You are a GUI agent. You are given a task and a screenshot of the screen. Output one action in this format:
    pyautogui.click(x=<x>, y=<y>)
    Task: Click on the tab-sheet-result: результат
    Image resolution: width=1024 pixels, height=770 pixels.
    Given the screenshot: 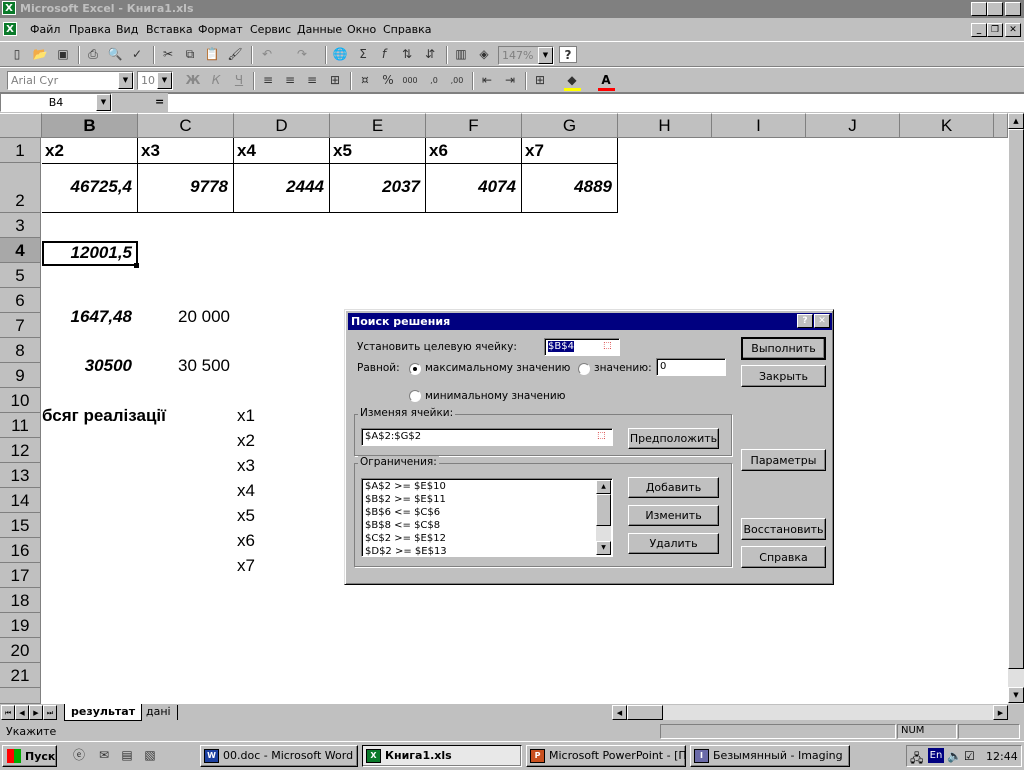 What is the action you would take?
    pyautogui.click(x=103, y=712)
    